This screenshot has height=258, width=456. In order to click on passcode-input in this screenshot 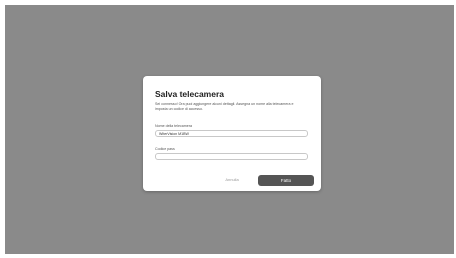, I will do `click(231, 156)`.